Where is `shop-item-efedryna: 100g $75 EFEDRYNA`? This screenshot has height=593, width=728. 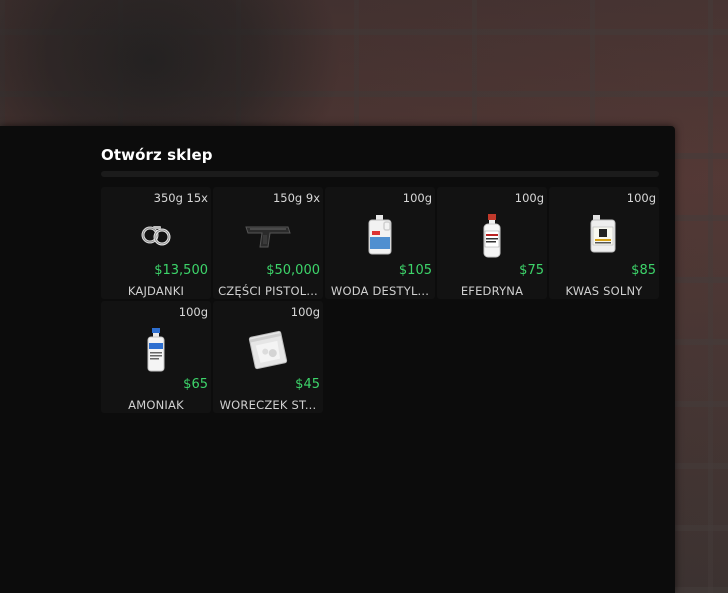 shop-item-efedryna: 100g $75 EFEDRYNA is located at coordinates (492, 243).